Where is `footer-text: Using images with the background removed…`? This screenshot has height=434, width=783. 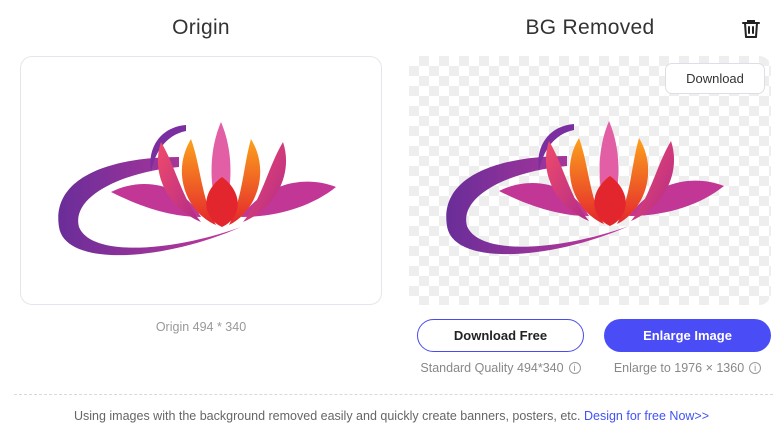 footer-text: Using images with the background removed… is located at coordinates (327, 416).